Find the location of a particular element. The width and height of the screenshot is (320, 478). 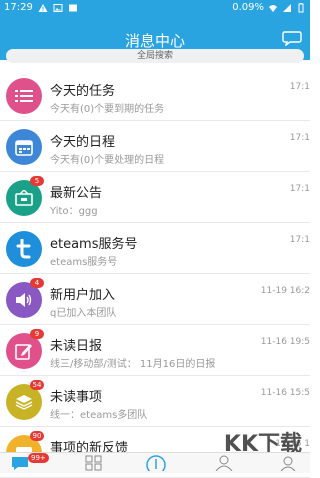

image-icon is located at coordinates (58, 7).